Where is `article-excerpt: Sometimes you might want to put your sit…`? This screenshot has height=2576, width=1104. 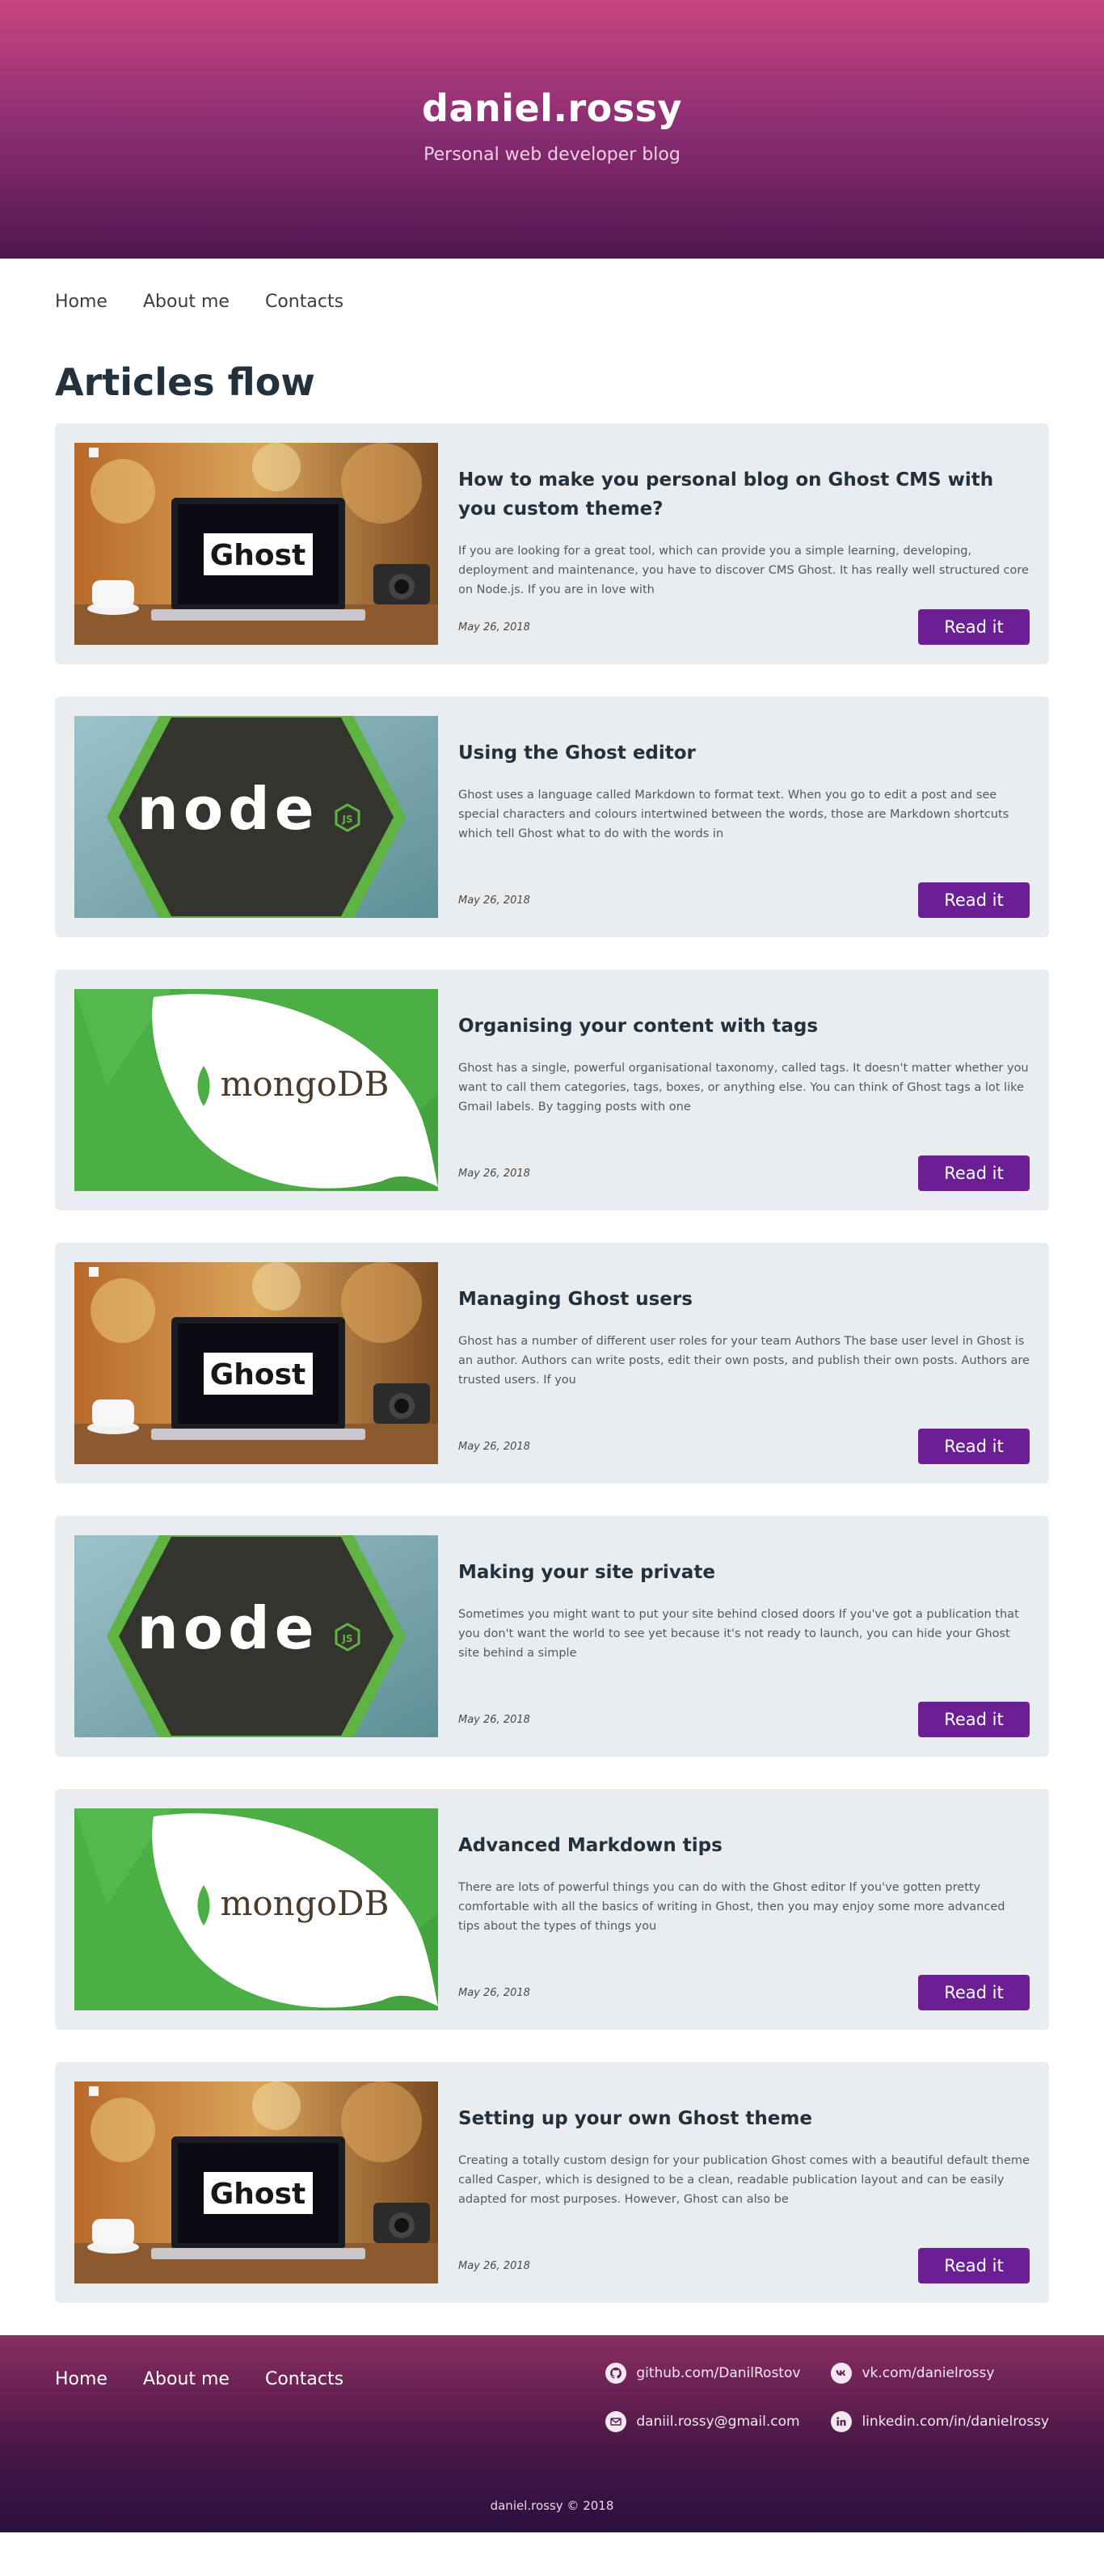 article-excerpt: Sometimes you might want to put your sit… is located at coordinates (739, 1634).